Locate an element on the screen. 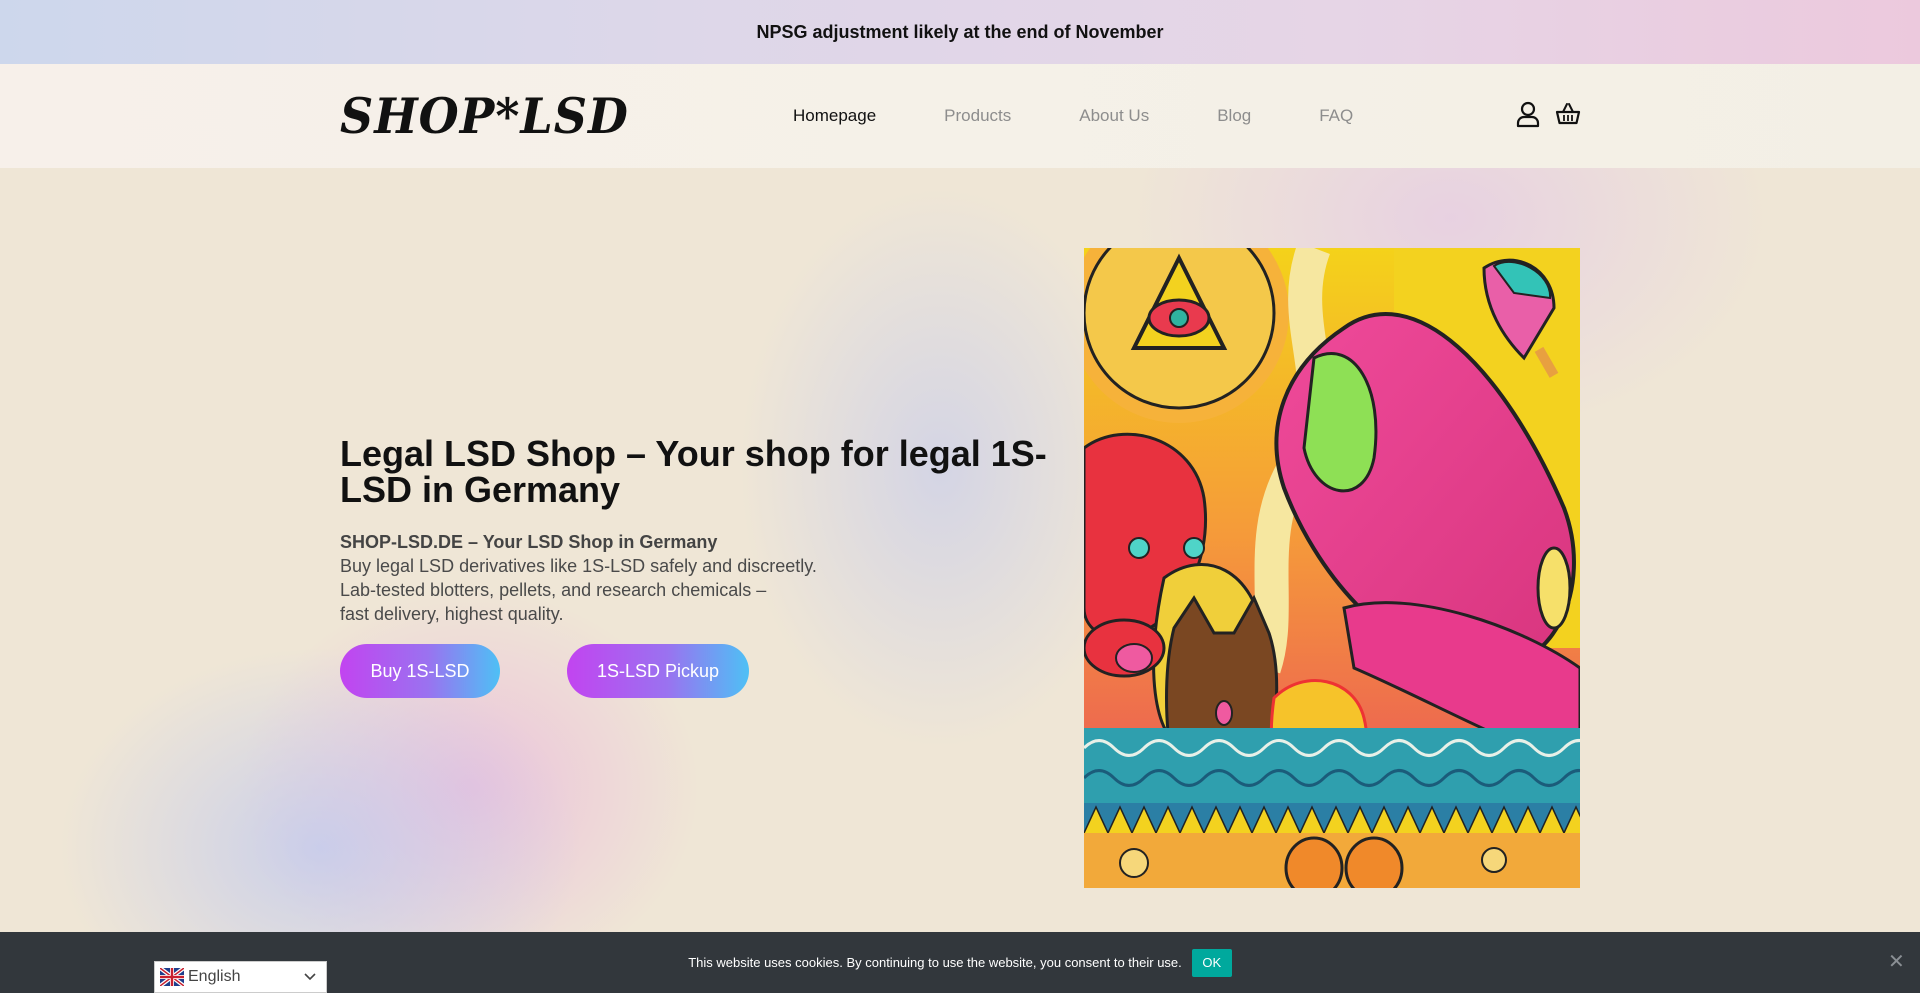 The width and height of the screenshot is (1920, 993). nav-item-homepage: Homepage is located at coordinates (834, 116).